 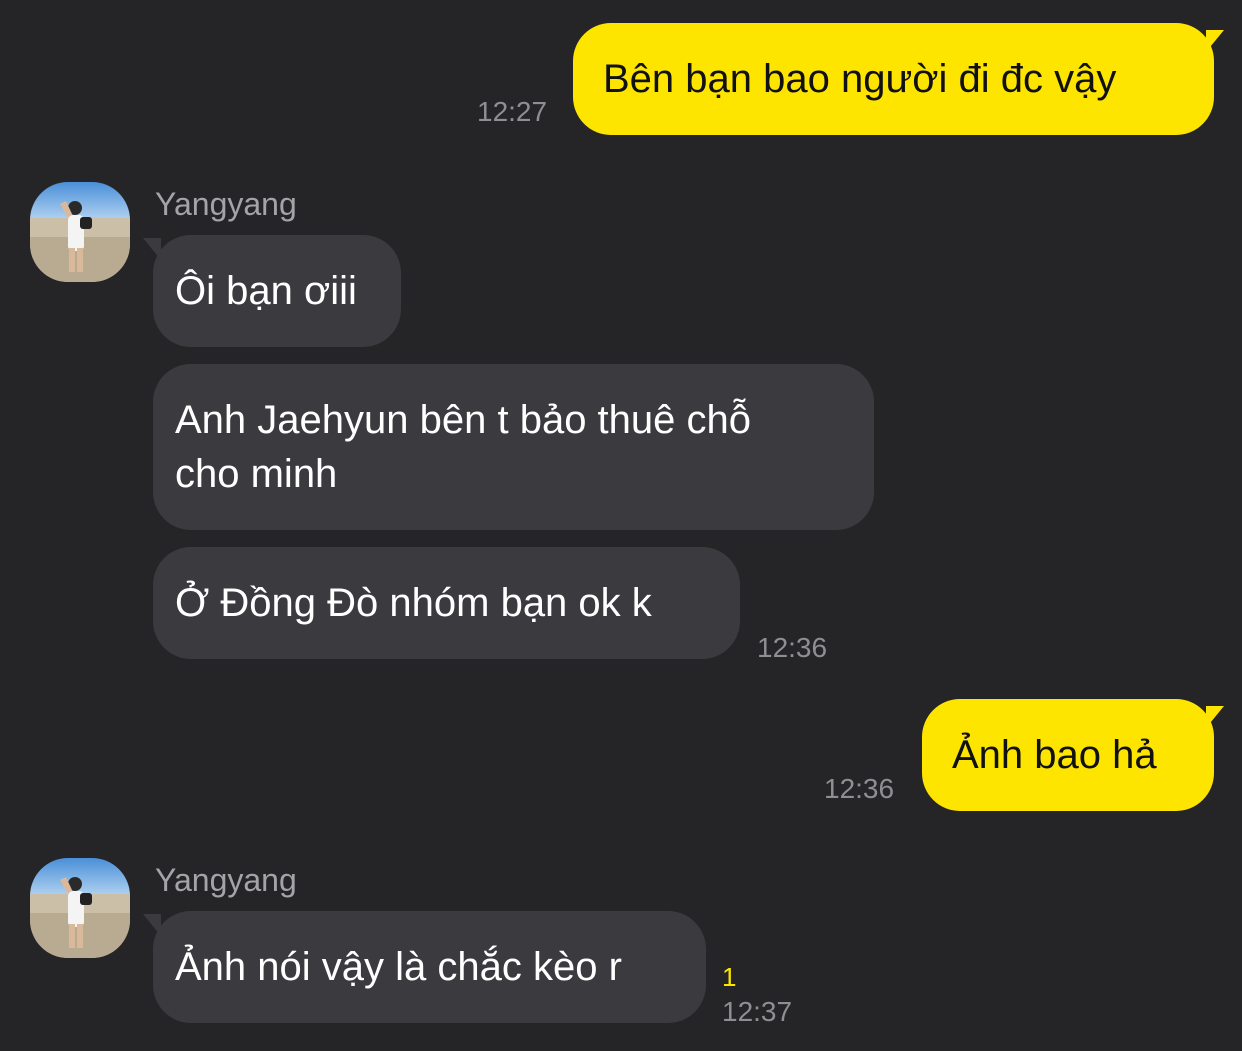 I want to click on message-bubble: Ảnh bao hả, so click(x=1068, y=755).